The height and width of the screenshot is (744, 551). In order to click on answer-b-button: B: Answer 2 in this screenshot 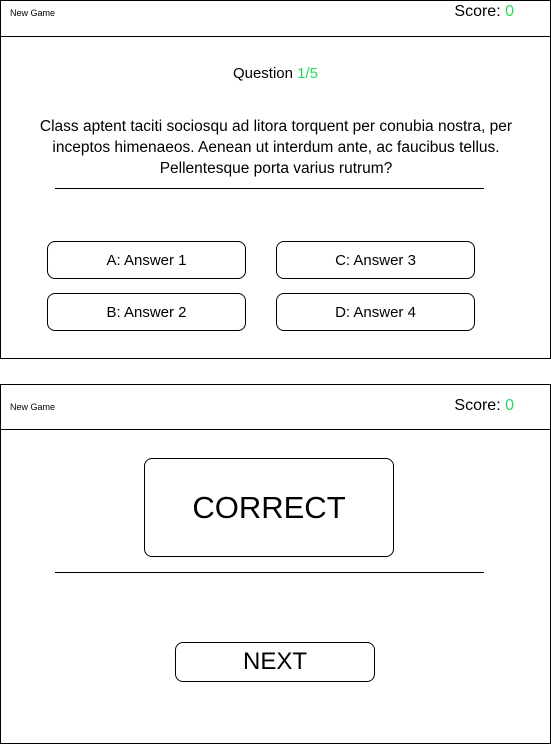, I will do `click(146, 312)`.